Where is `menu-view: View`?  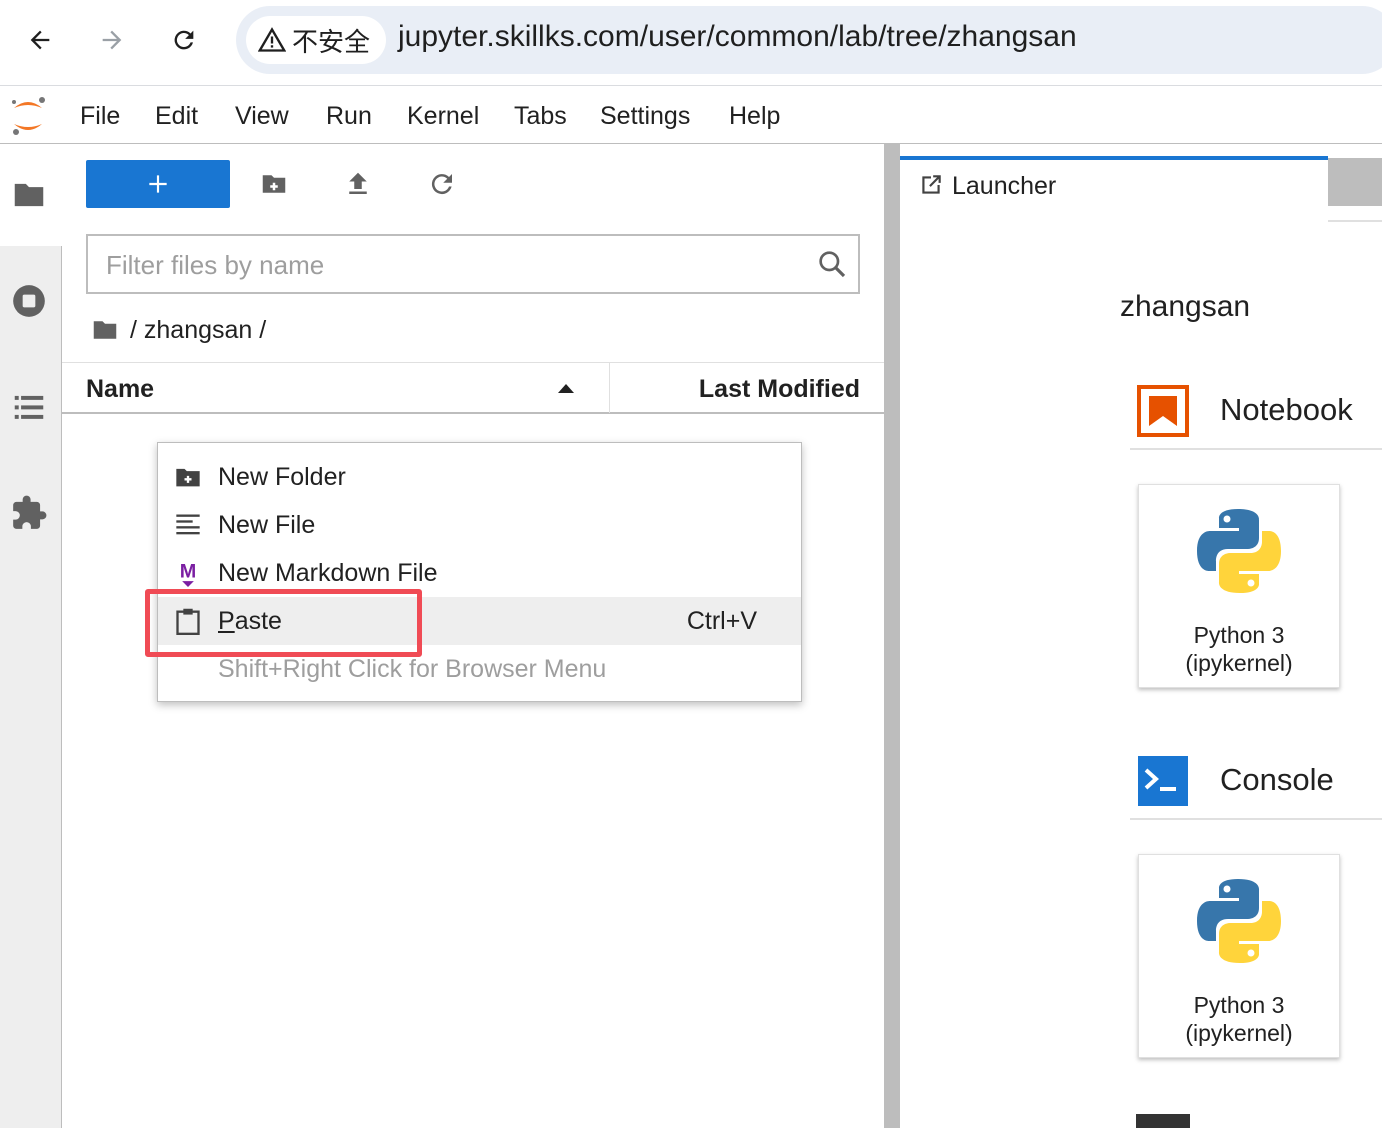
menu-view: View is located at coordinates (262, 116).